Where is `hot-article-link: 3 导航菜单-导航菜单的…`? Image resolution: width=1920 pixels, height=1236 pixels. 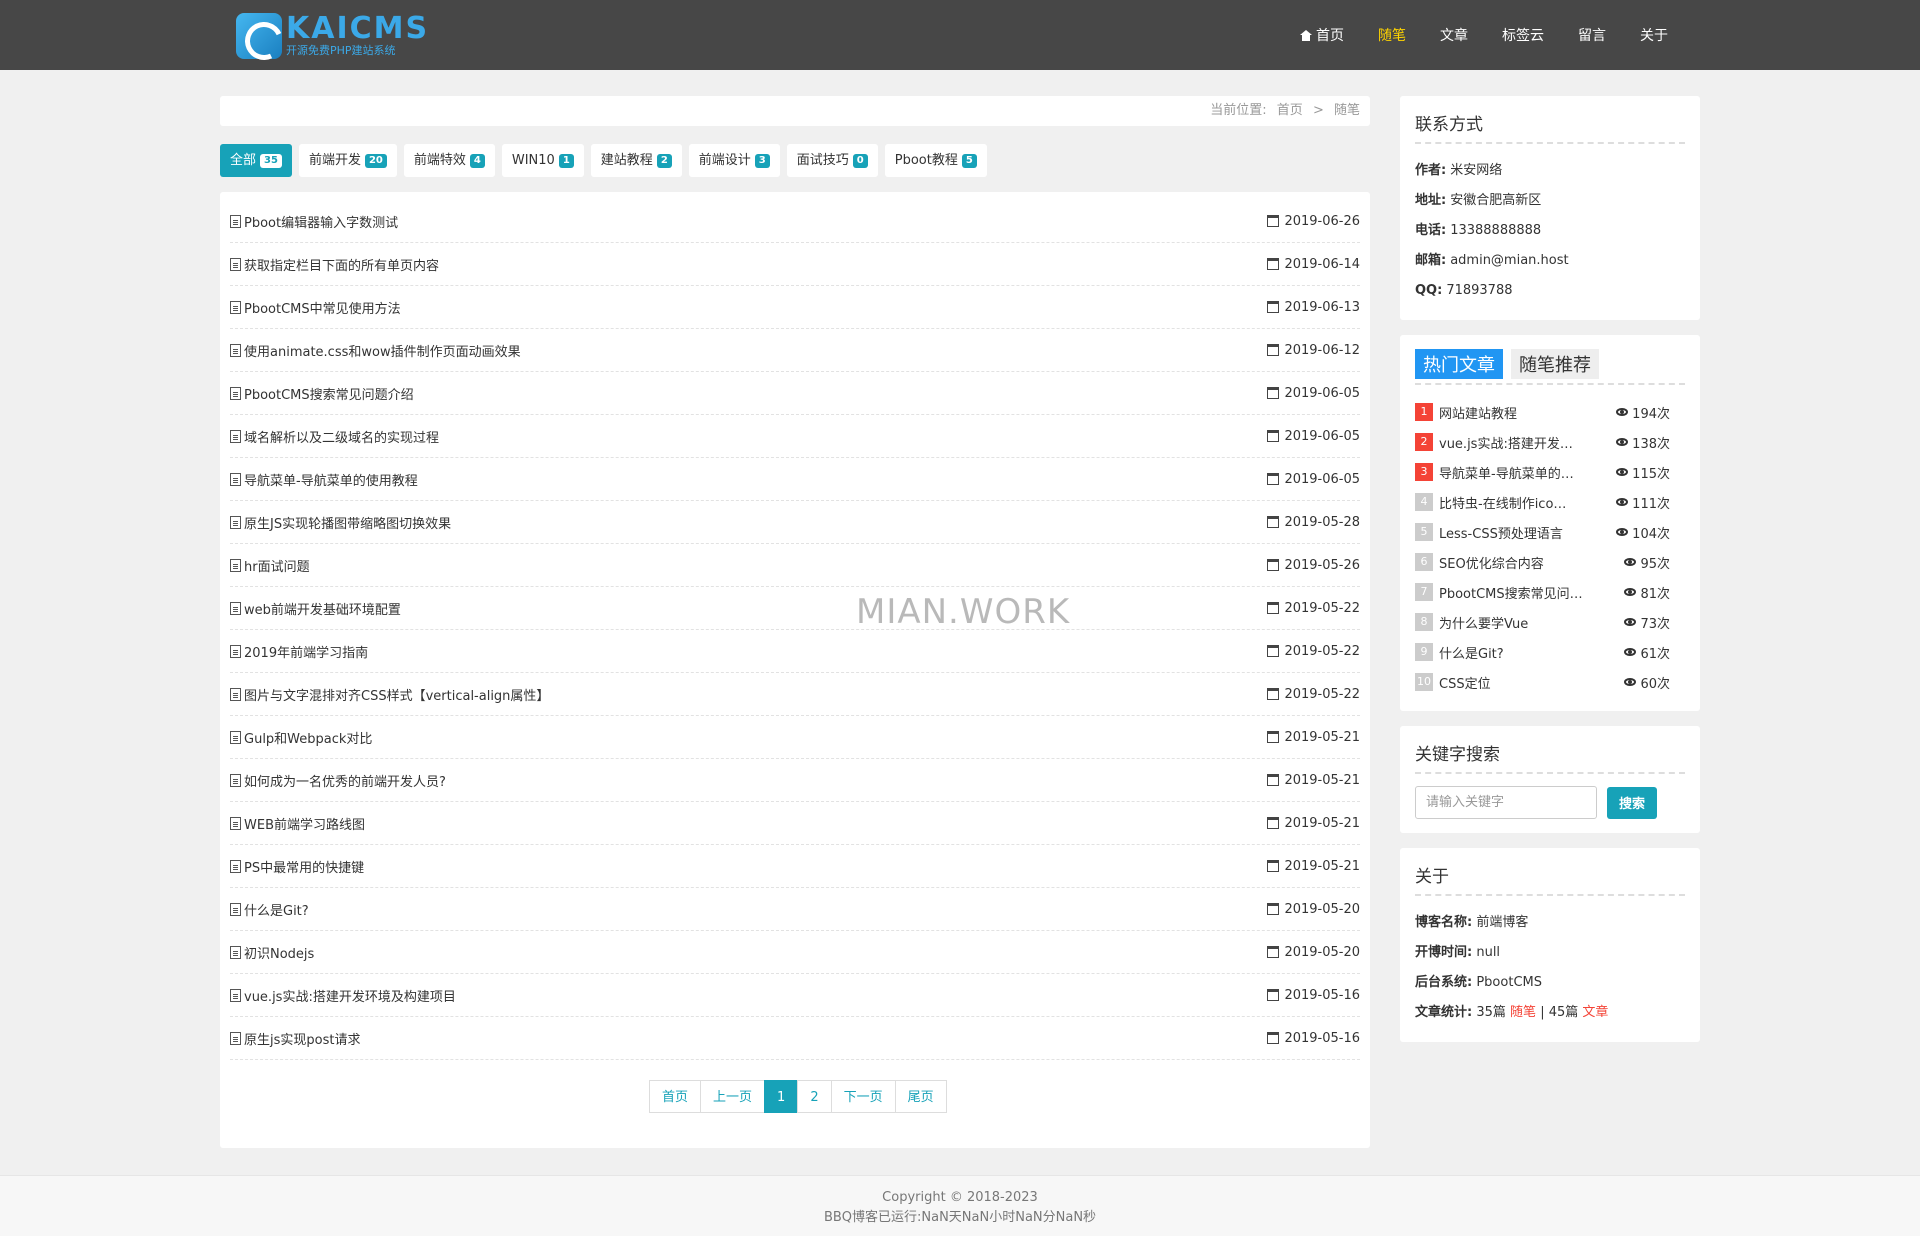 hot-article-link: 3 导航菜单-导航菜单的… is located at coordinates (1512, 472).